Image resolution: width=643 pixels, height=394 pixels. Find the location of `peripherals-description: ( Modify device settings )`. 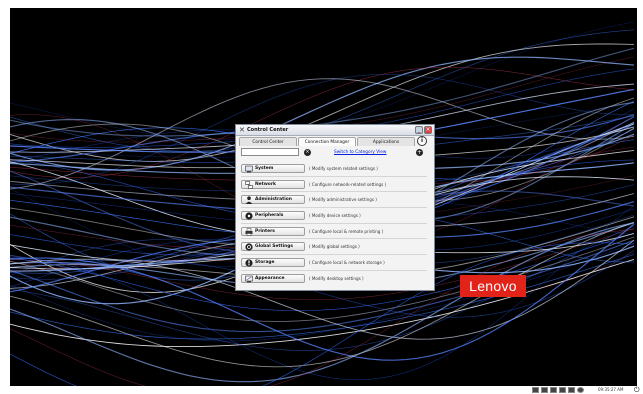

peripherals-description: ( Modify device settings ) is located at coordinates (335, 216).